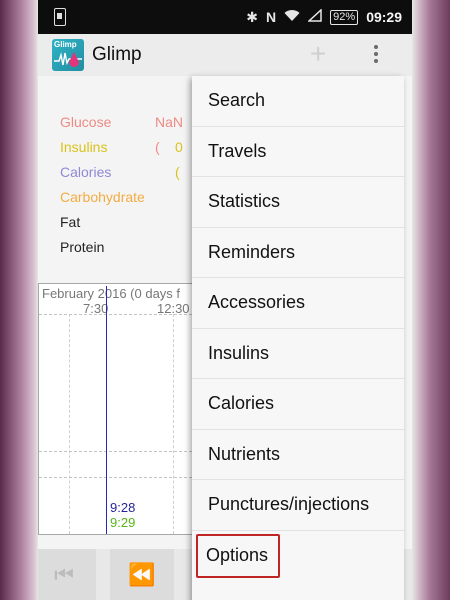 This screenshot has width=450, height=600. What do you see at coordinates (344, 17) in the screenshot?
I see `battery-icon: 92%` at bounding box center [344, 17].